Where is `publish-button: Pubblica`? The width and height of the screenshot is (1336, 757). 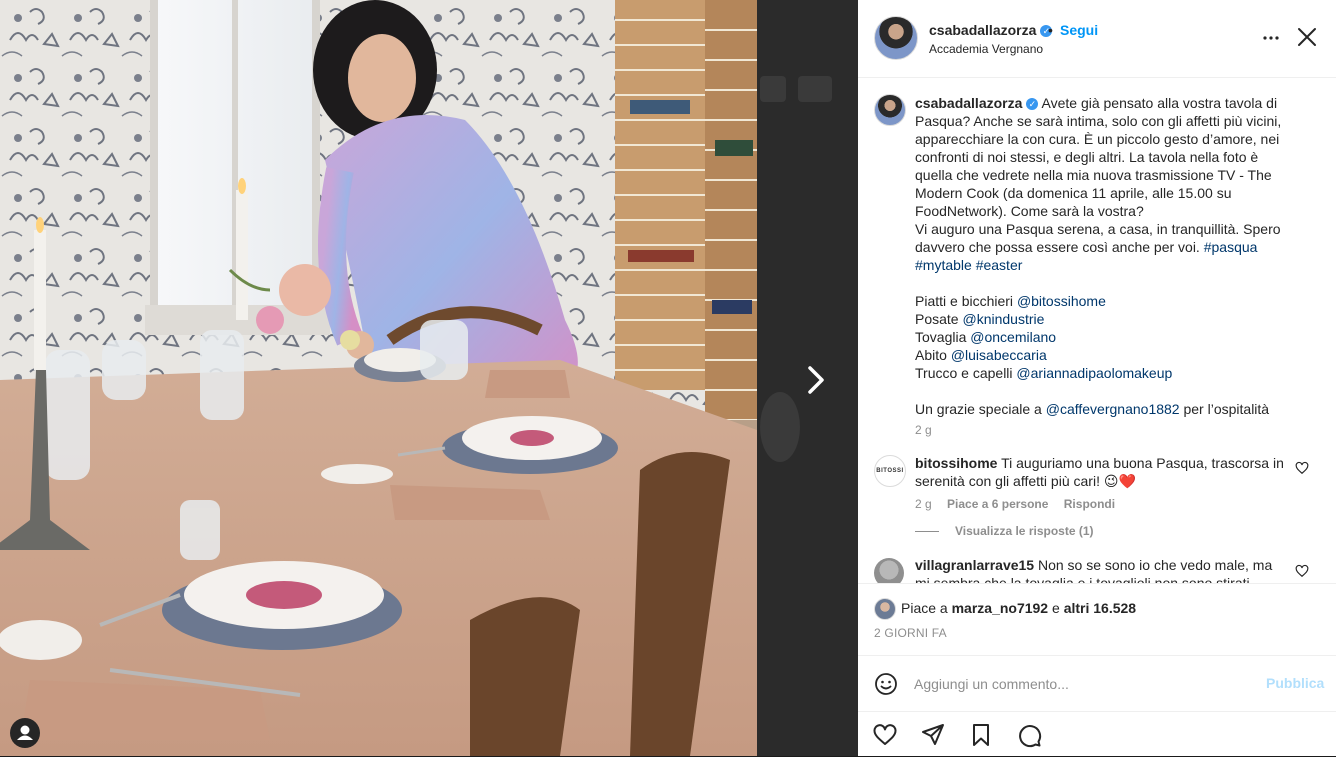
publish-button: Pubblica is located at coordinates (1295, 683).